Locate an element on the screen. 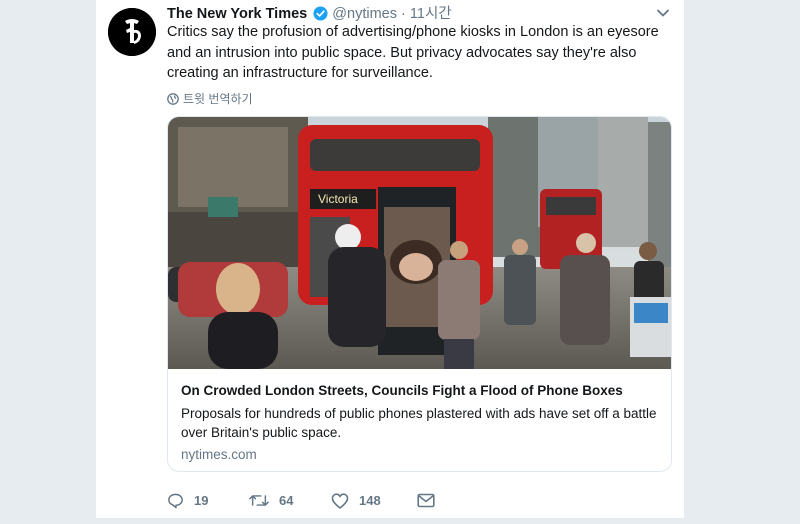  card-domain: nytimes.com is located at coordinates (219, 454).